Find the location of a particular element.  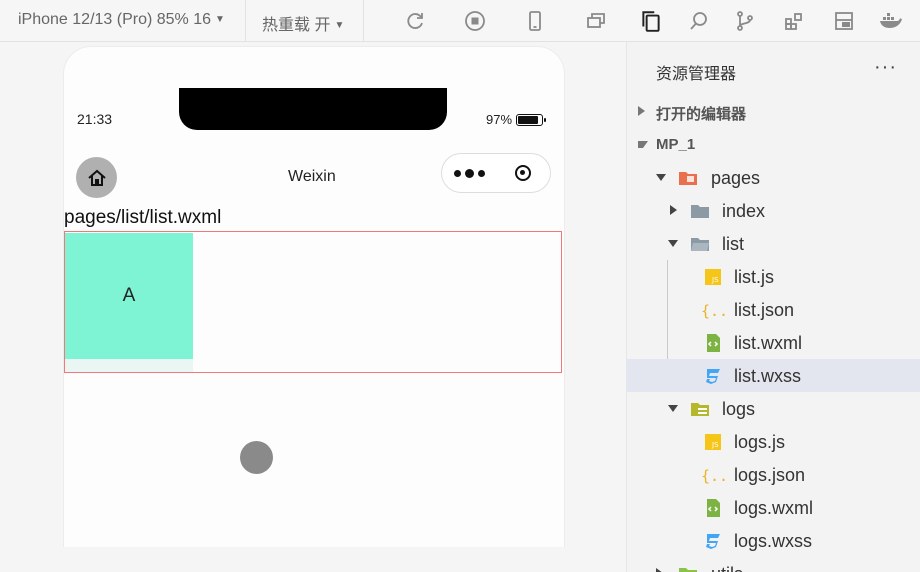

item-box-label: A is located at coordinates (129, 295).